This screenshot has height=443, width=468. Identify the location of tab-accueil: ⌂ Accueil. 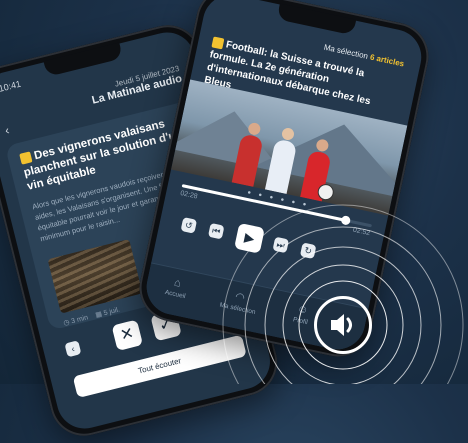
(176, 288).